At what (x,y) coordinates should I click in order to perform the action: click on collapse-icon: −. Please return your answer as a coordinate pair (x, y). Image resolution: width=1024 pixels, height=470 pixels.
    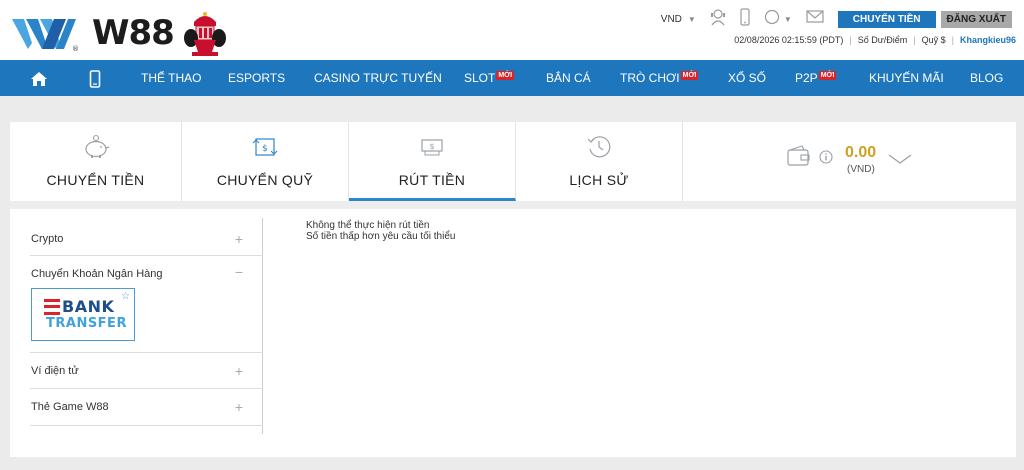
    Looking at the image, I should click on (239, 272).